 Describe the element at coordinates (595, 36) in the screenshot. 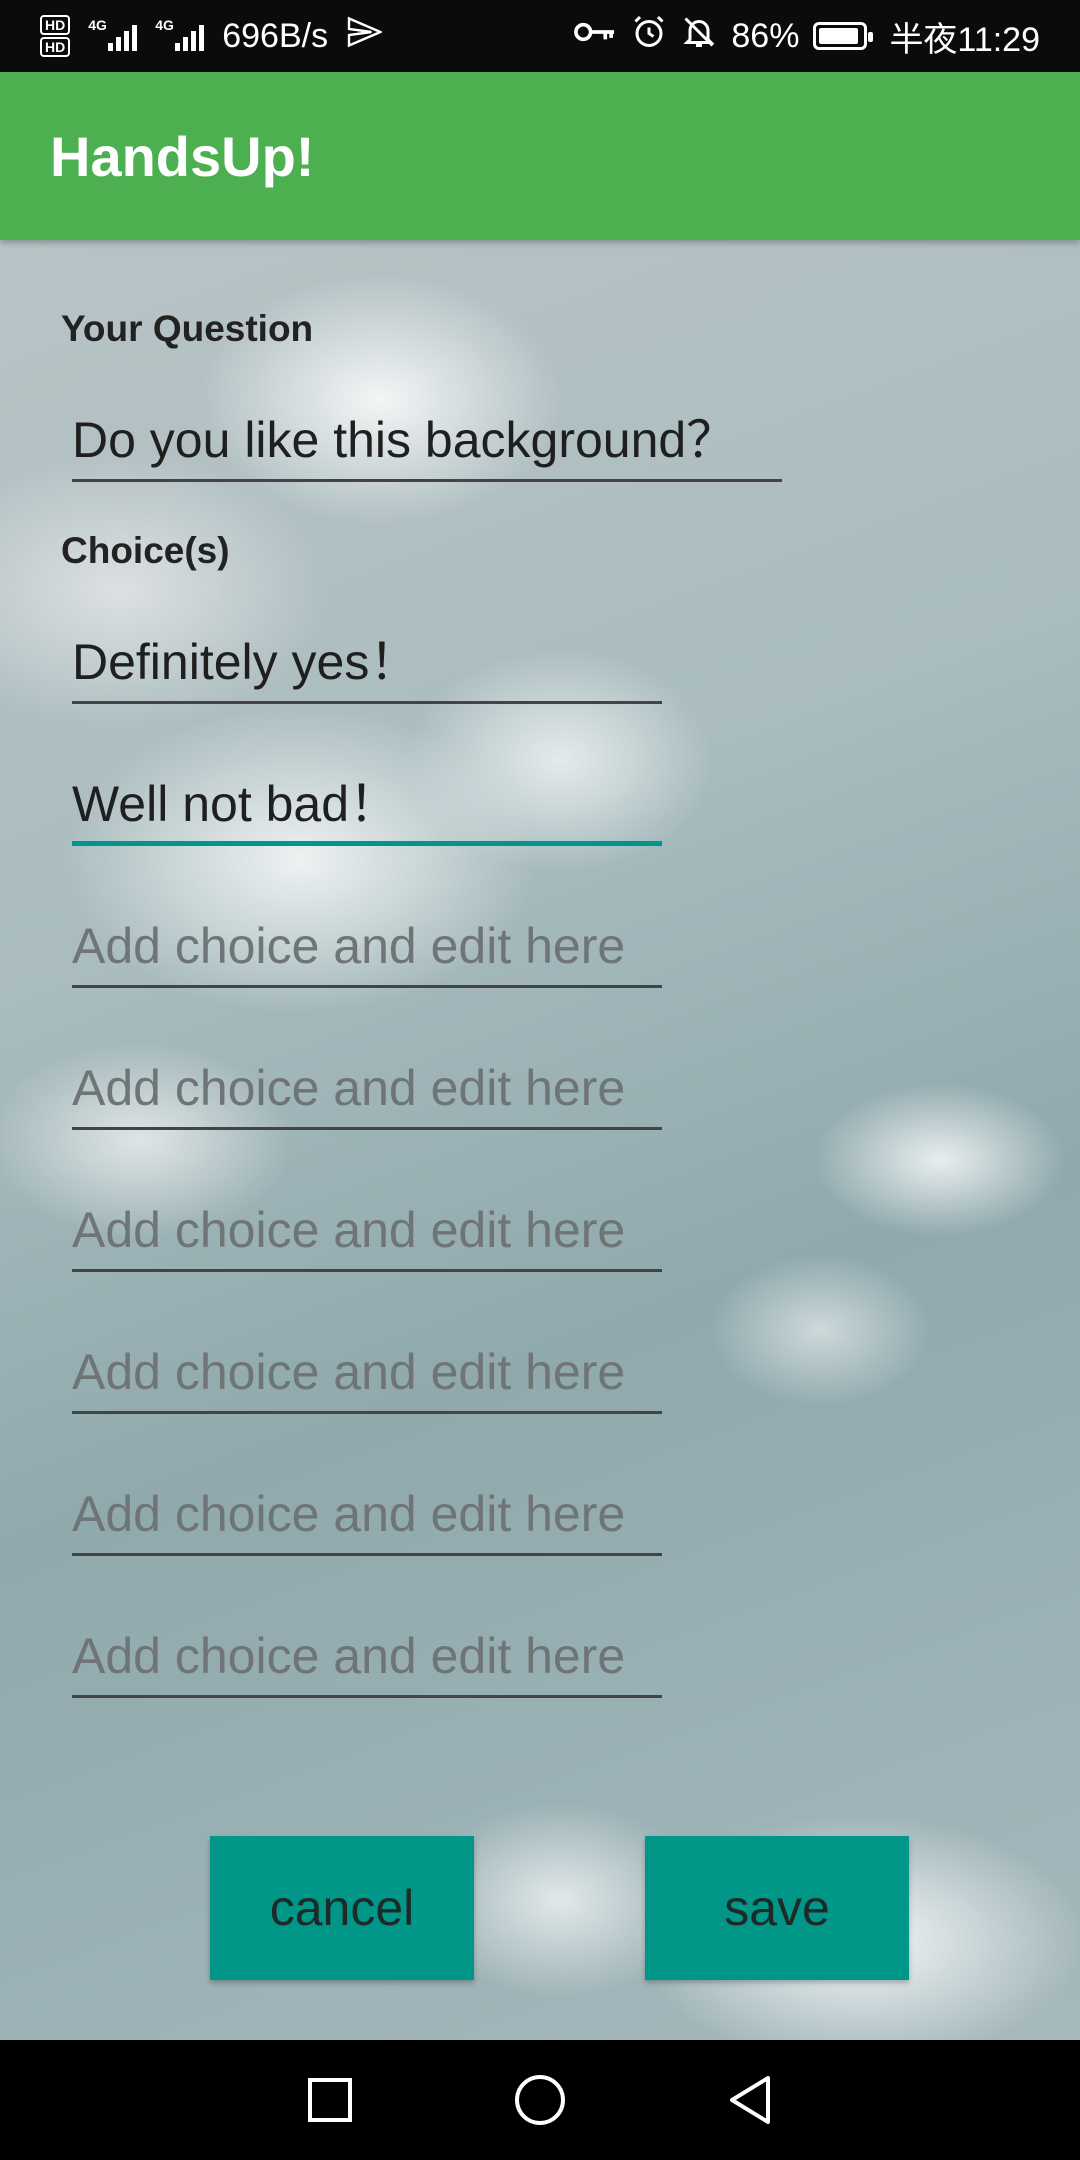

I see `key-icon` at that location.